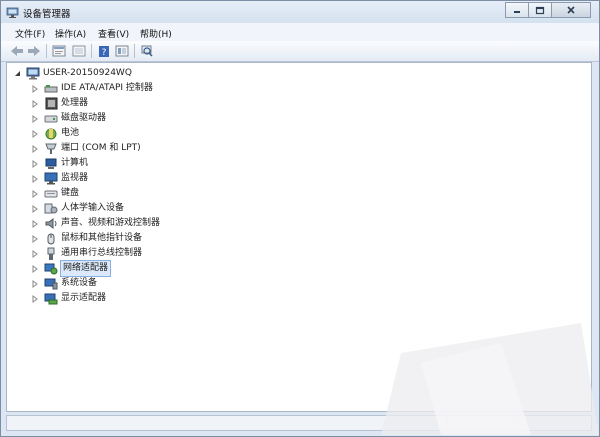 This screenshot has height=437, width=600. I want to click on minimize-button, so click(517, 10).